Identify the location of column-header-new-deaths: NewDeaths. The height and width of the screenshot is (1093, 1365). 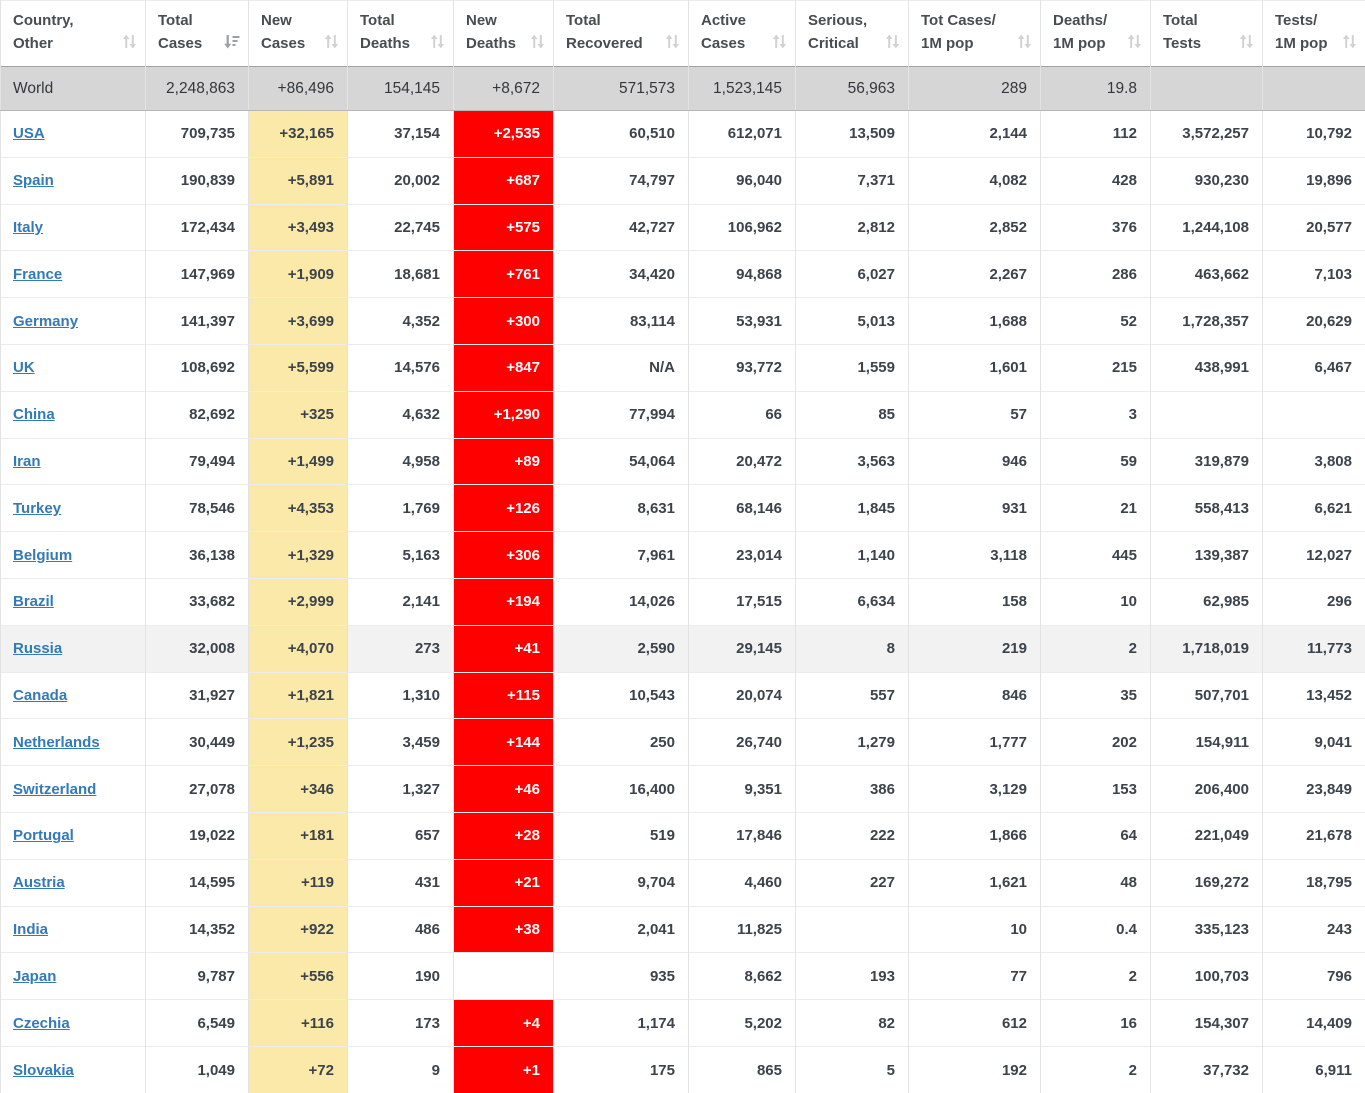
(504, 34).